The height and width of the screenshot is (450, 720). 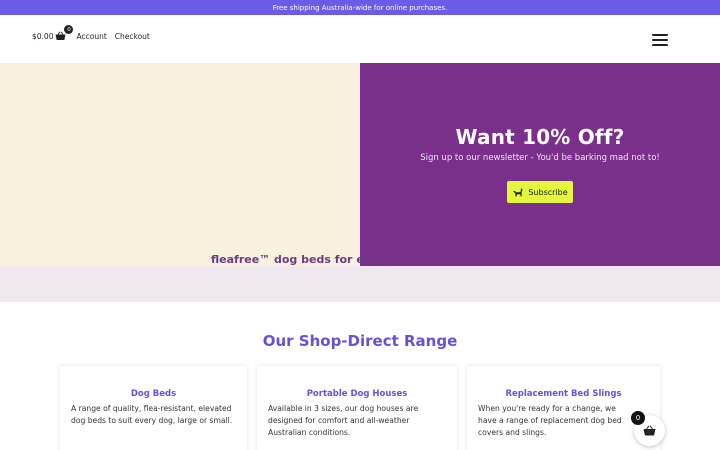 What do you see at coordinates (132, 36) in the screenshot?
I see `checkout-link: Checkout` at bounding box center [132, 36].